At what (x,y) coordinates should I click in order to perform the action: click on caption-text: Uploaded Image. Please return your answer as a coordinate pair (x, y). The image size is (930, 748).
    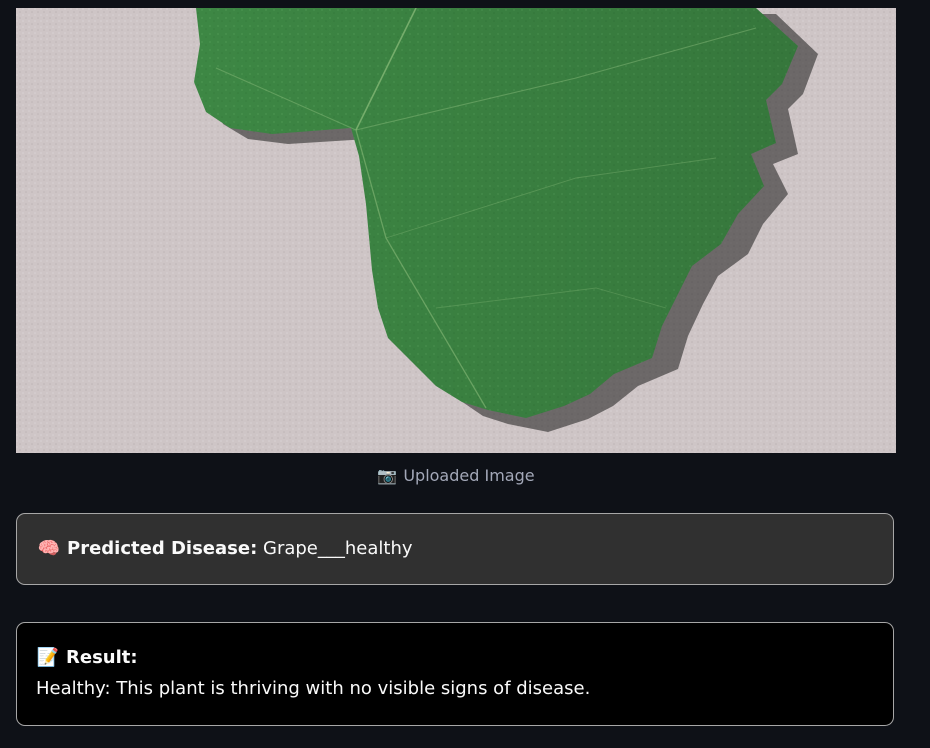
    Looking at the image, I should click on (469, 475).